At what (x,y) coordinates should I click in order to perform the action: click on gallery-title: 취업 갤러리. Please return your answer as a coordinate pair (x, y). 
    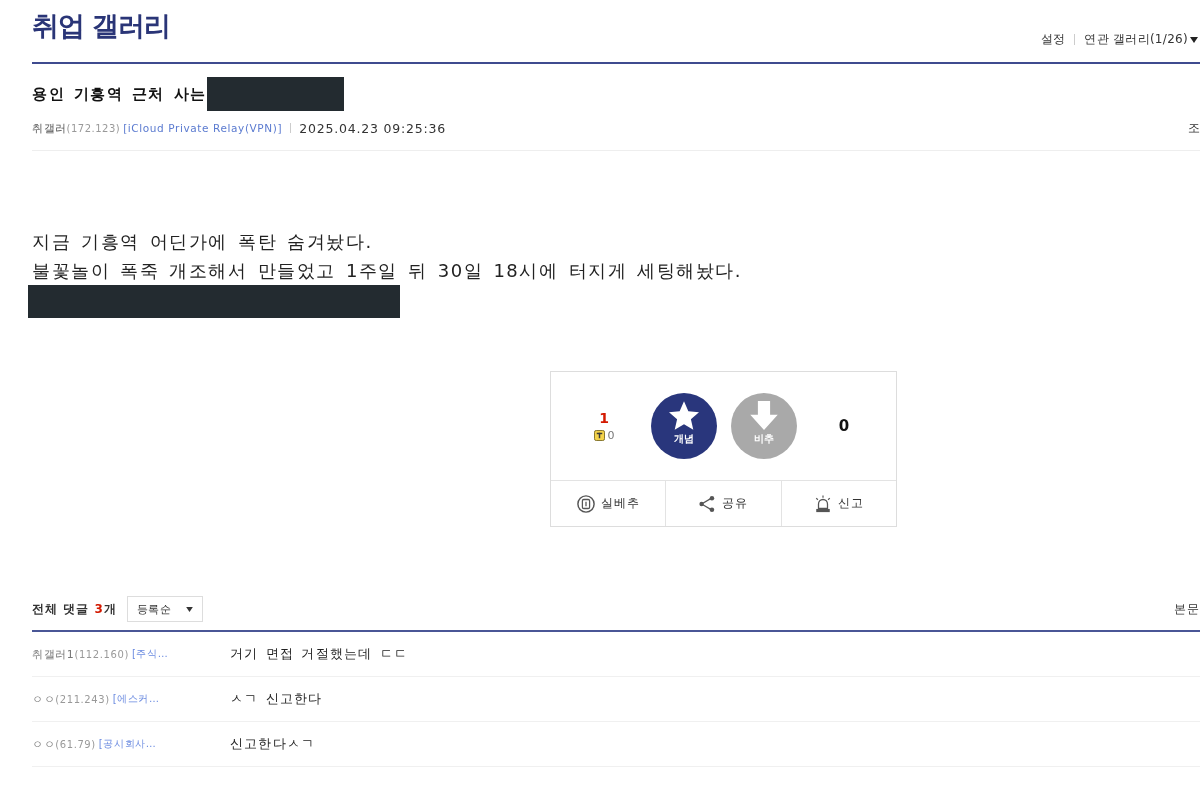
    Looking at the image, I should click on (101, 26).